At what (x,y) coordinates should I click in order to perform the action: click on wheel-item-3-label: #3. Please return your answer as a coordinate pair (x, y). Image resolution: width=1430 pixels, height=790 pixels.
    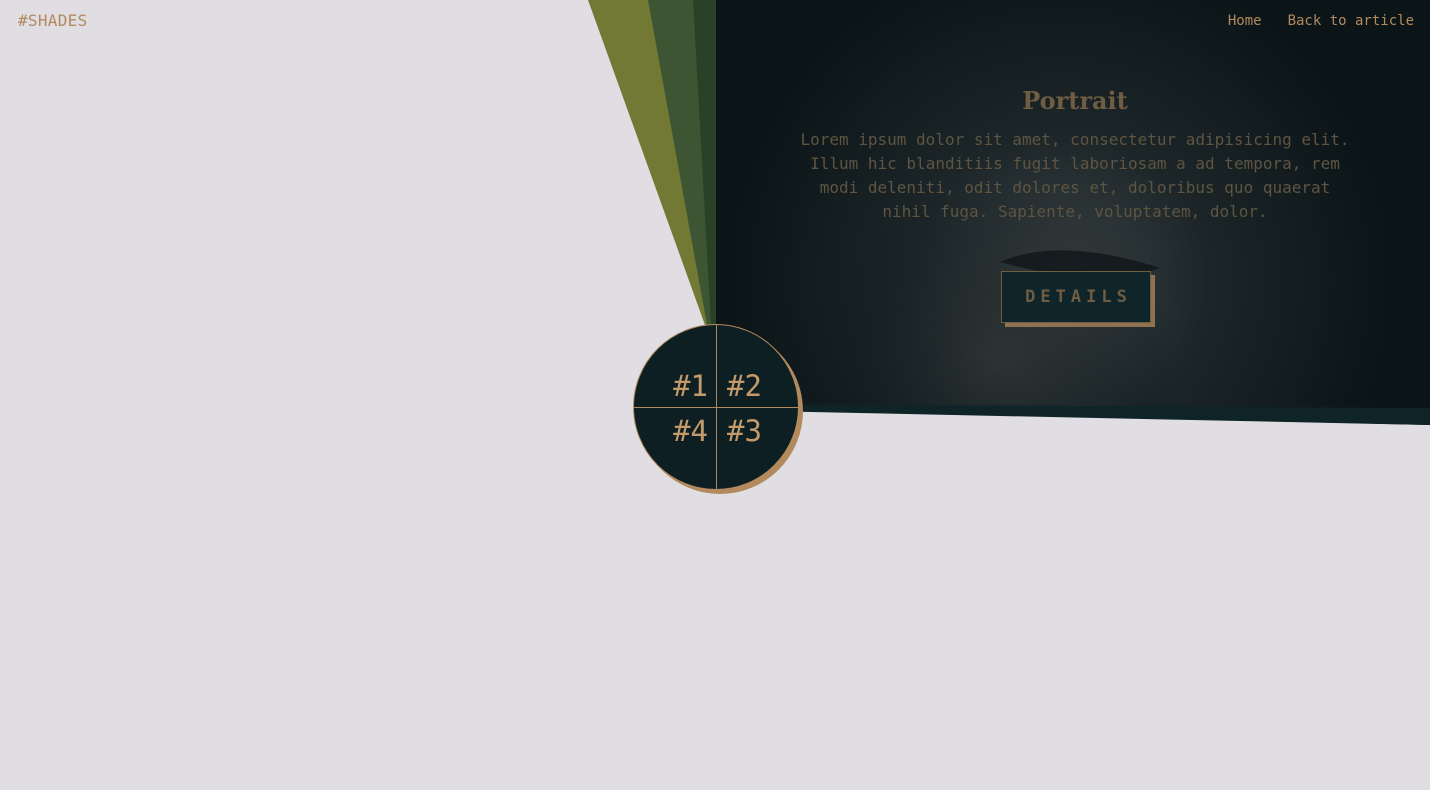
    Looking at the image, I should click on (744, 431).